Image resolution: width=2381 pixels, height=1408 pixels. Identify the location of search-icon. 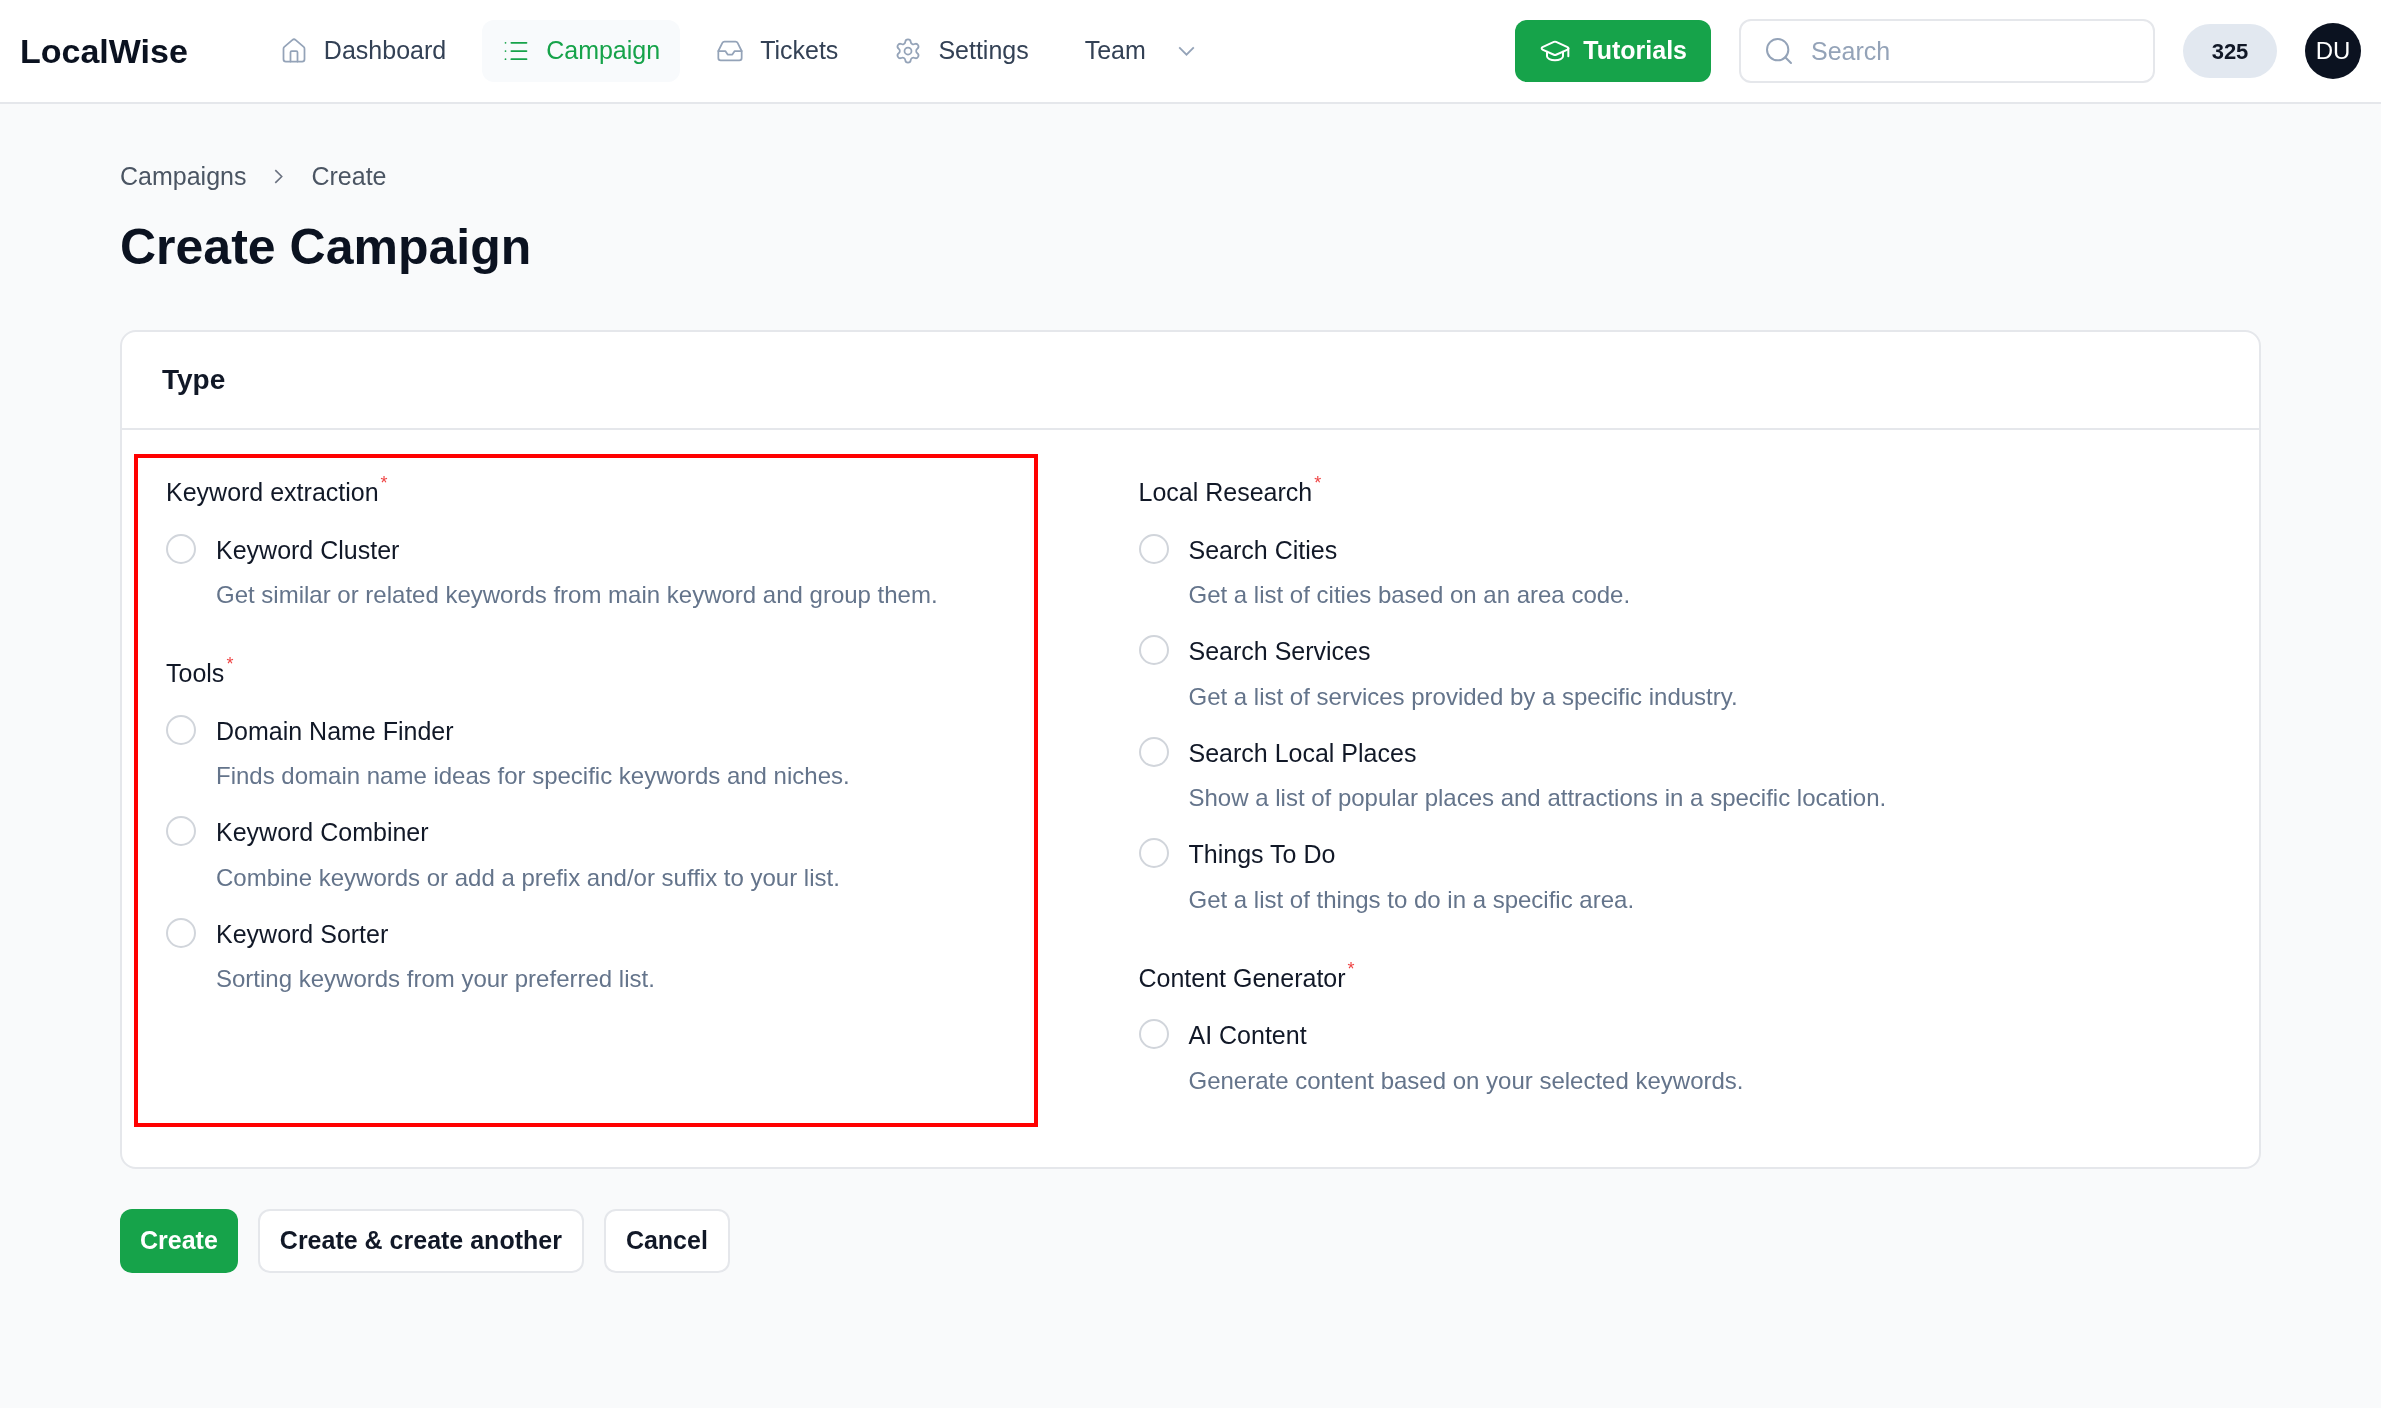
(1779, 51).